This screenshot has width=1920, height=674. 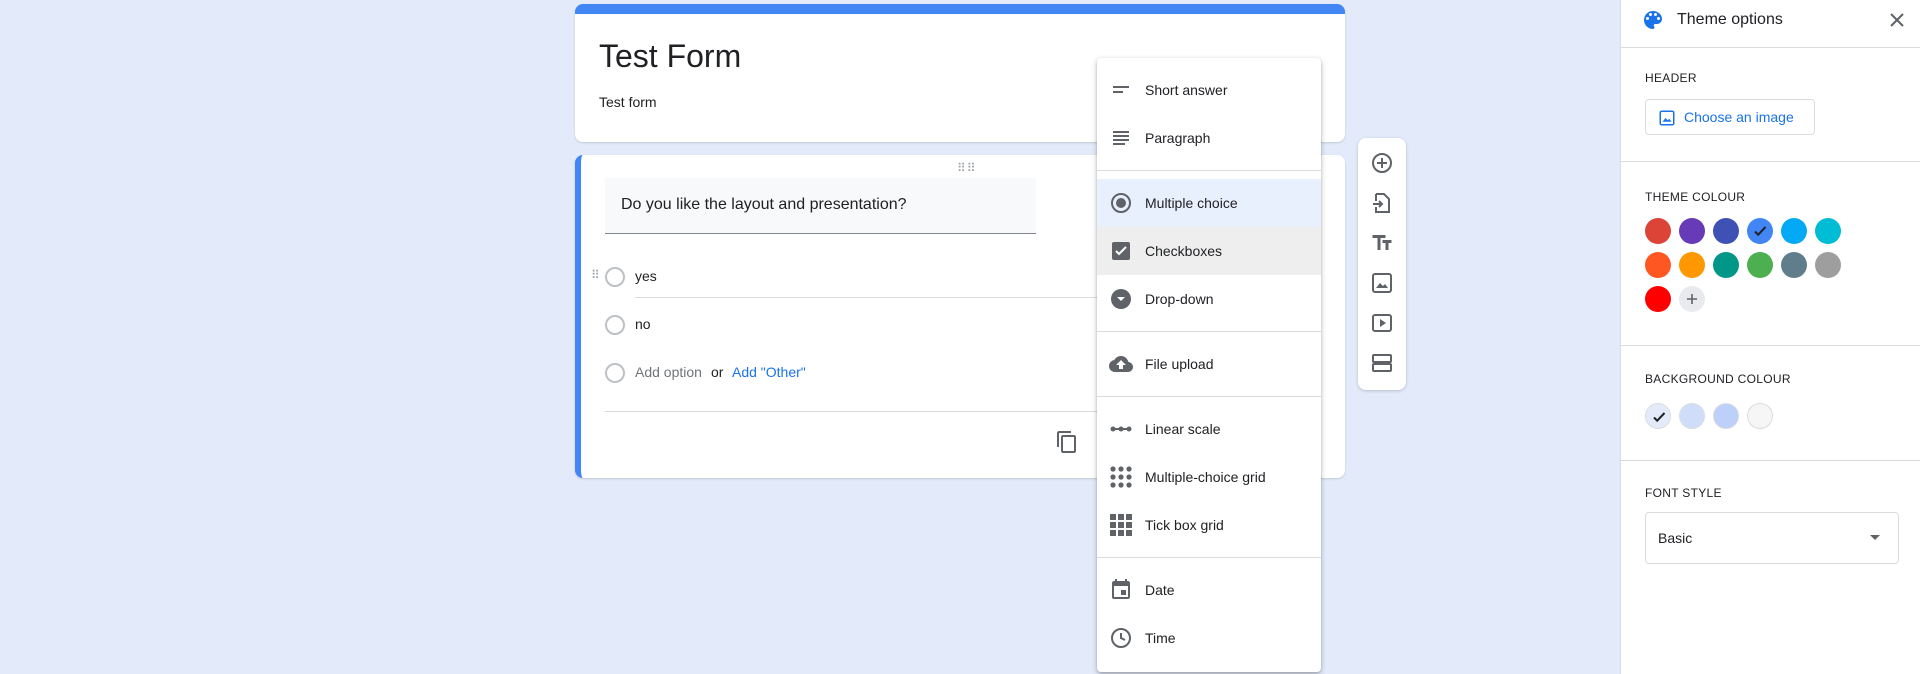 I want to click on add-video-icon, so click(x=1382, y=323).